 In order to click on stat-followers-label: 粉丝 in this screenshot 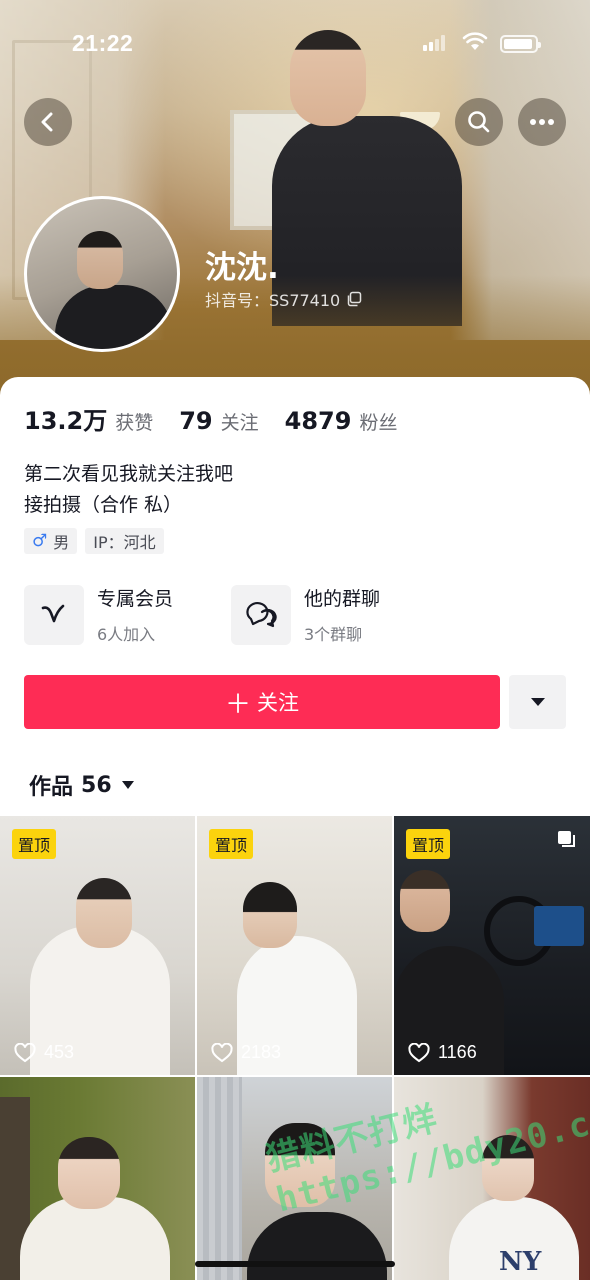, I will do `click(378, 423)`.